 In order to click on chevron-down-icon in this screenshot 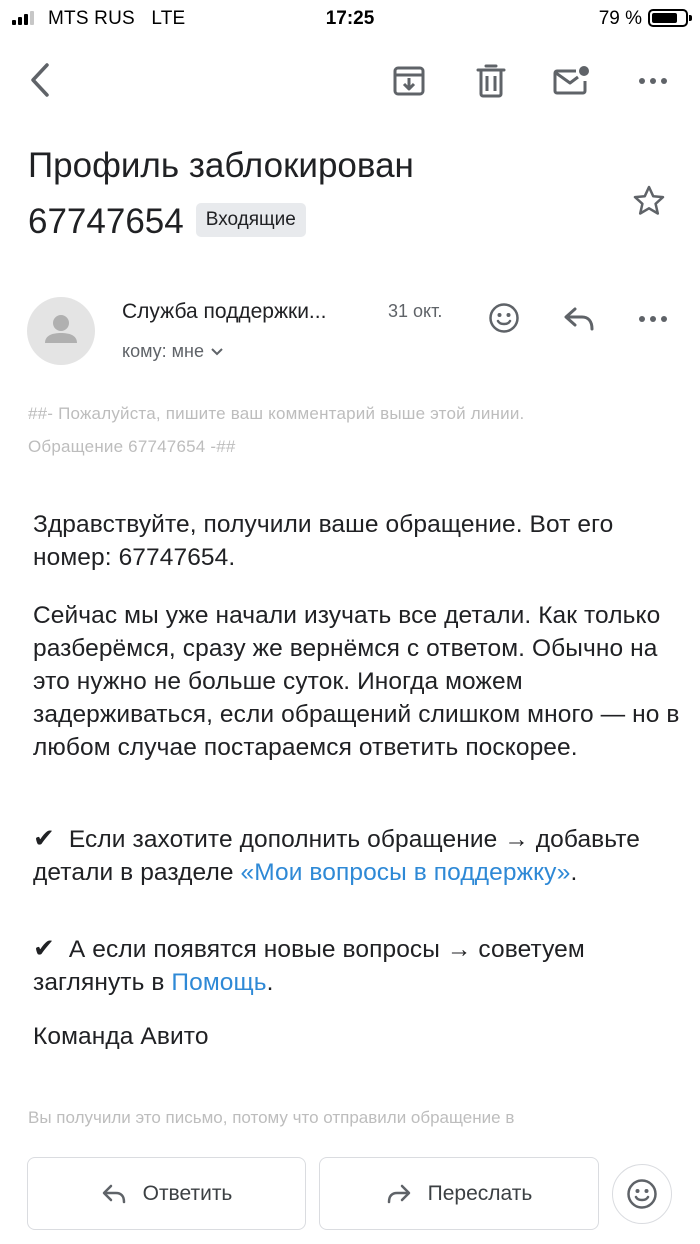, I will do `click(217, 351)`.